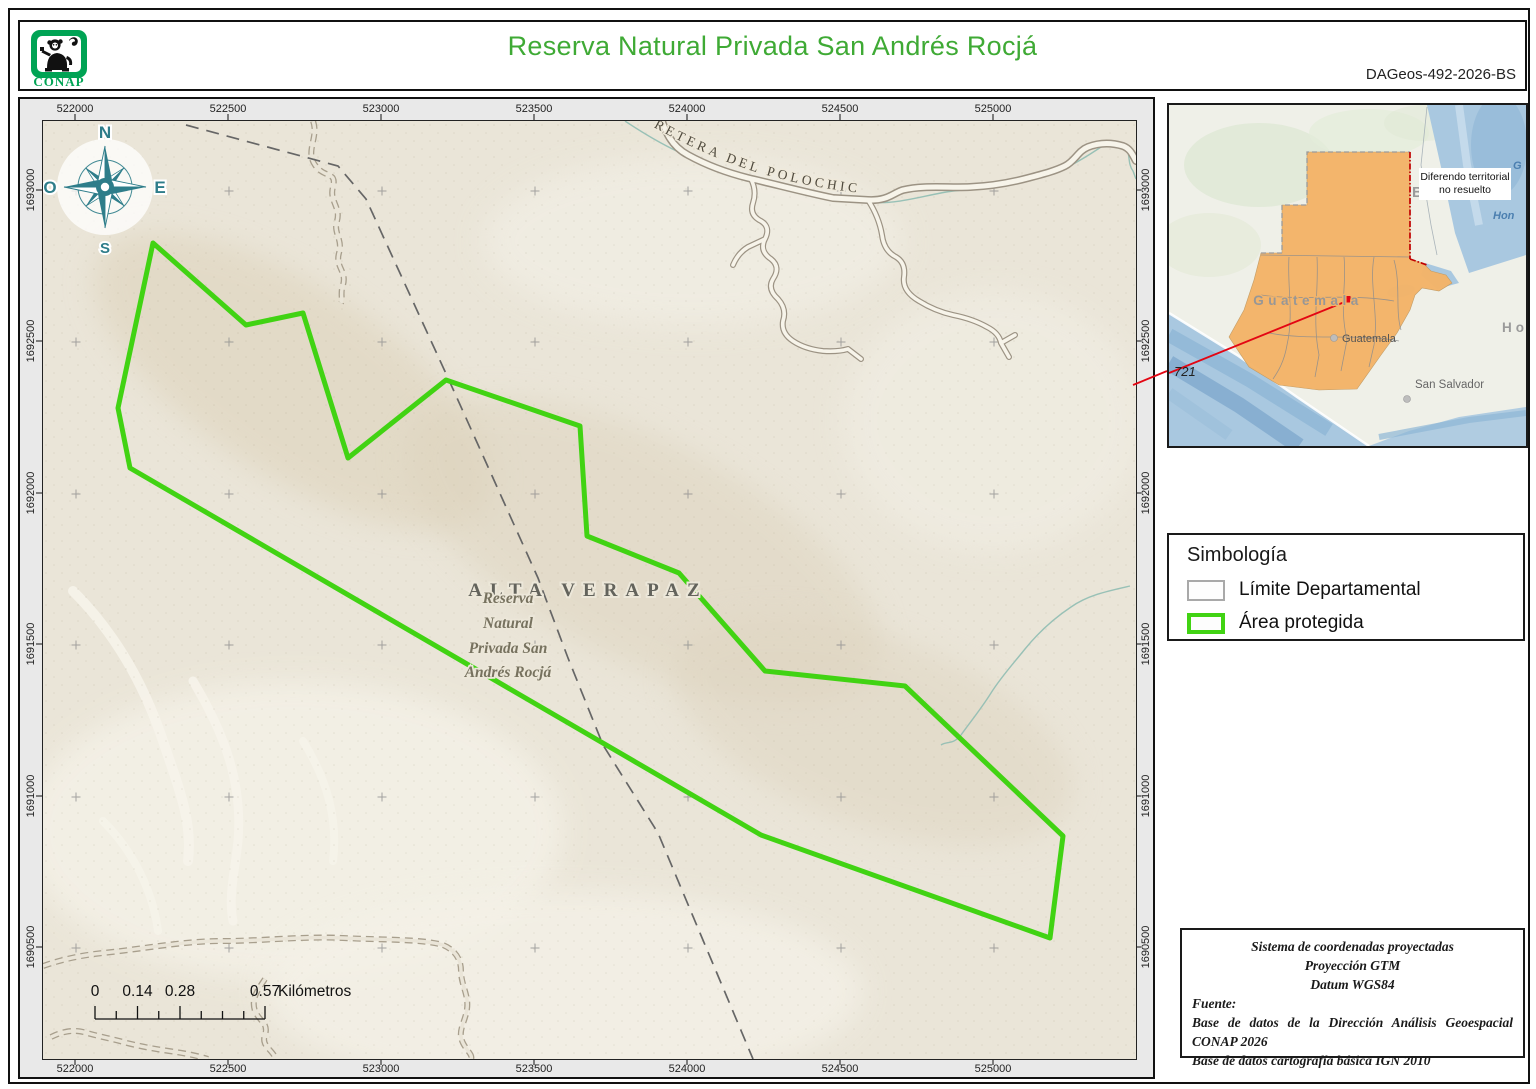 The width and height of the screenshot is (1536, 1089). Describe the element at coordinates (159, 187) in the screenshot. I see `compass-e-label: E` at that location.